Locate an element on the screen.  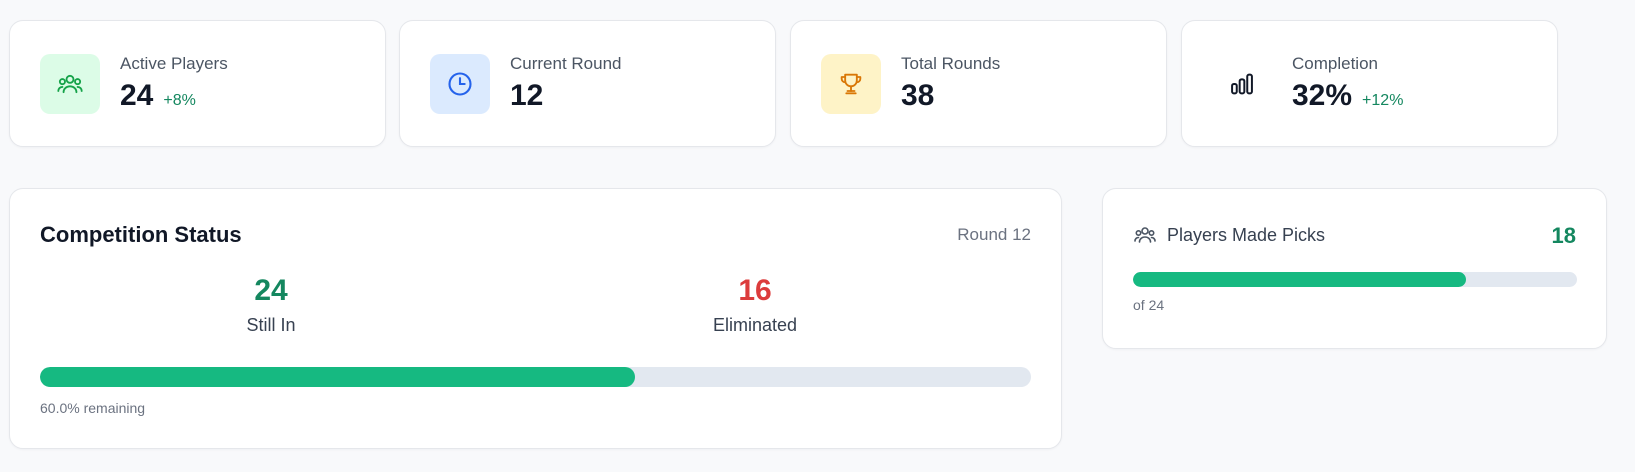
picks-title: Players Made Picks is located at coordinates (1246, 234).